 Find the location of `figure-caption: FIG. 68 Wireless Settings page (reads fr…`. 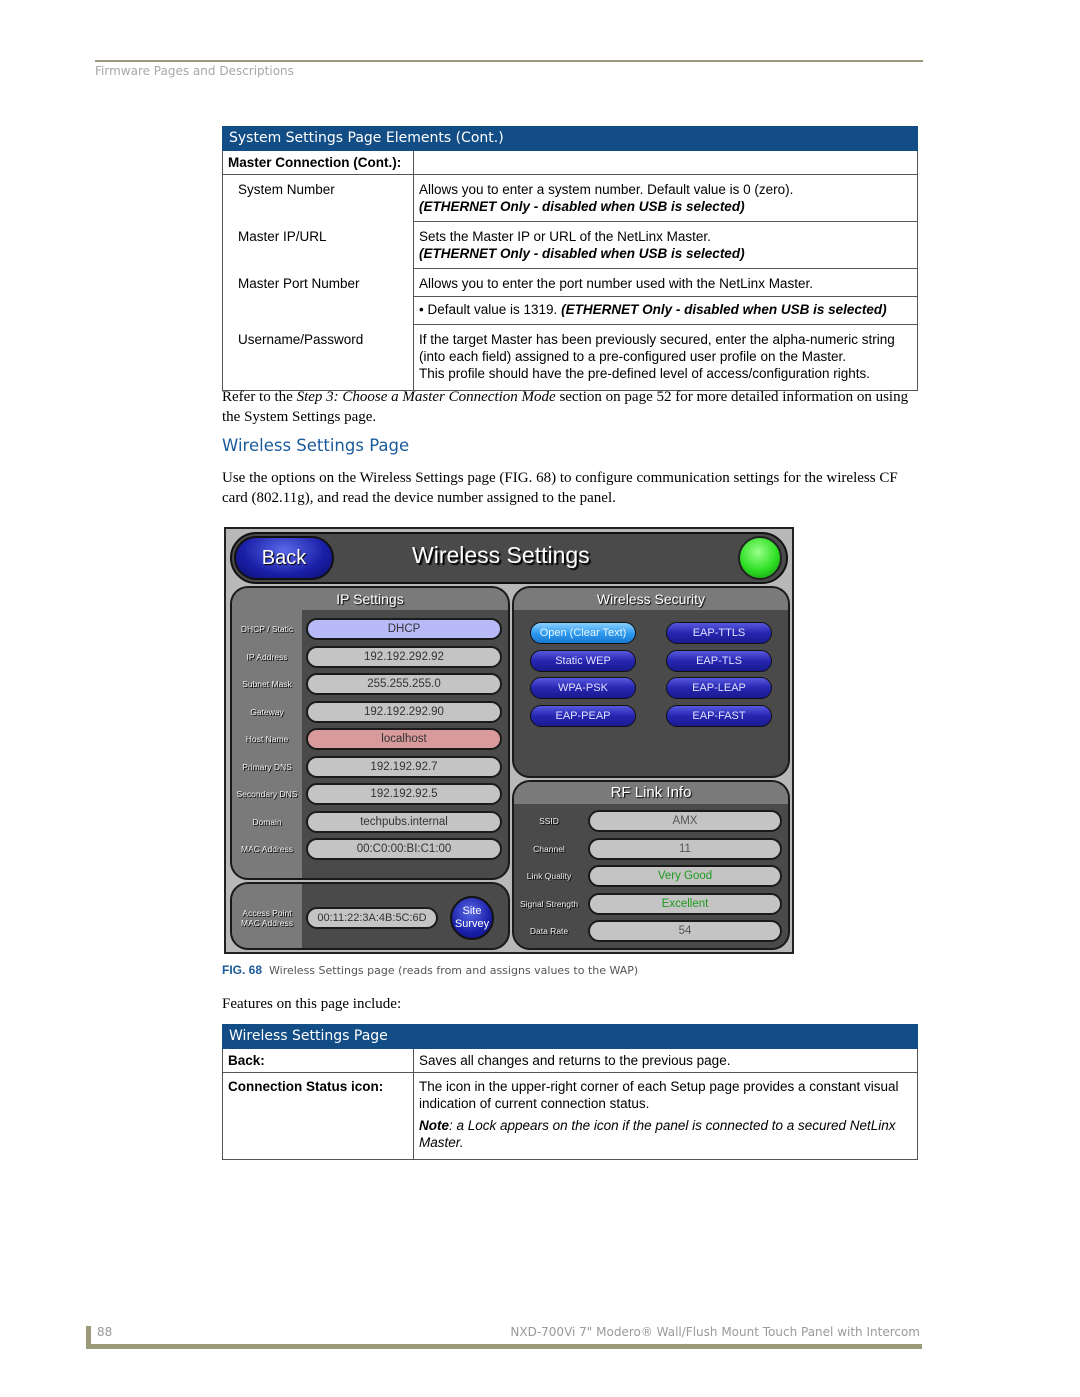

figure-caption: FIG. 68 Wireless Settings page (reads fr… is located at coordinates (430, 970).